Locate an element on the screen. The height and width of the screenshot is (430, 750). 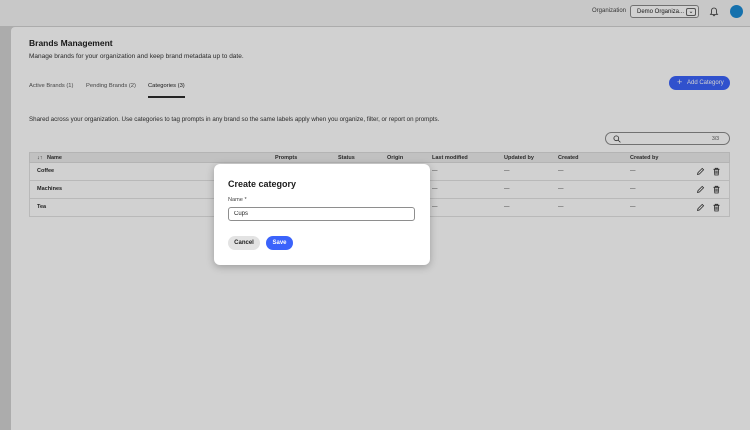
create-category-dialog: Create category Name * Cancel Save is located at coordinates (322, 214).